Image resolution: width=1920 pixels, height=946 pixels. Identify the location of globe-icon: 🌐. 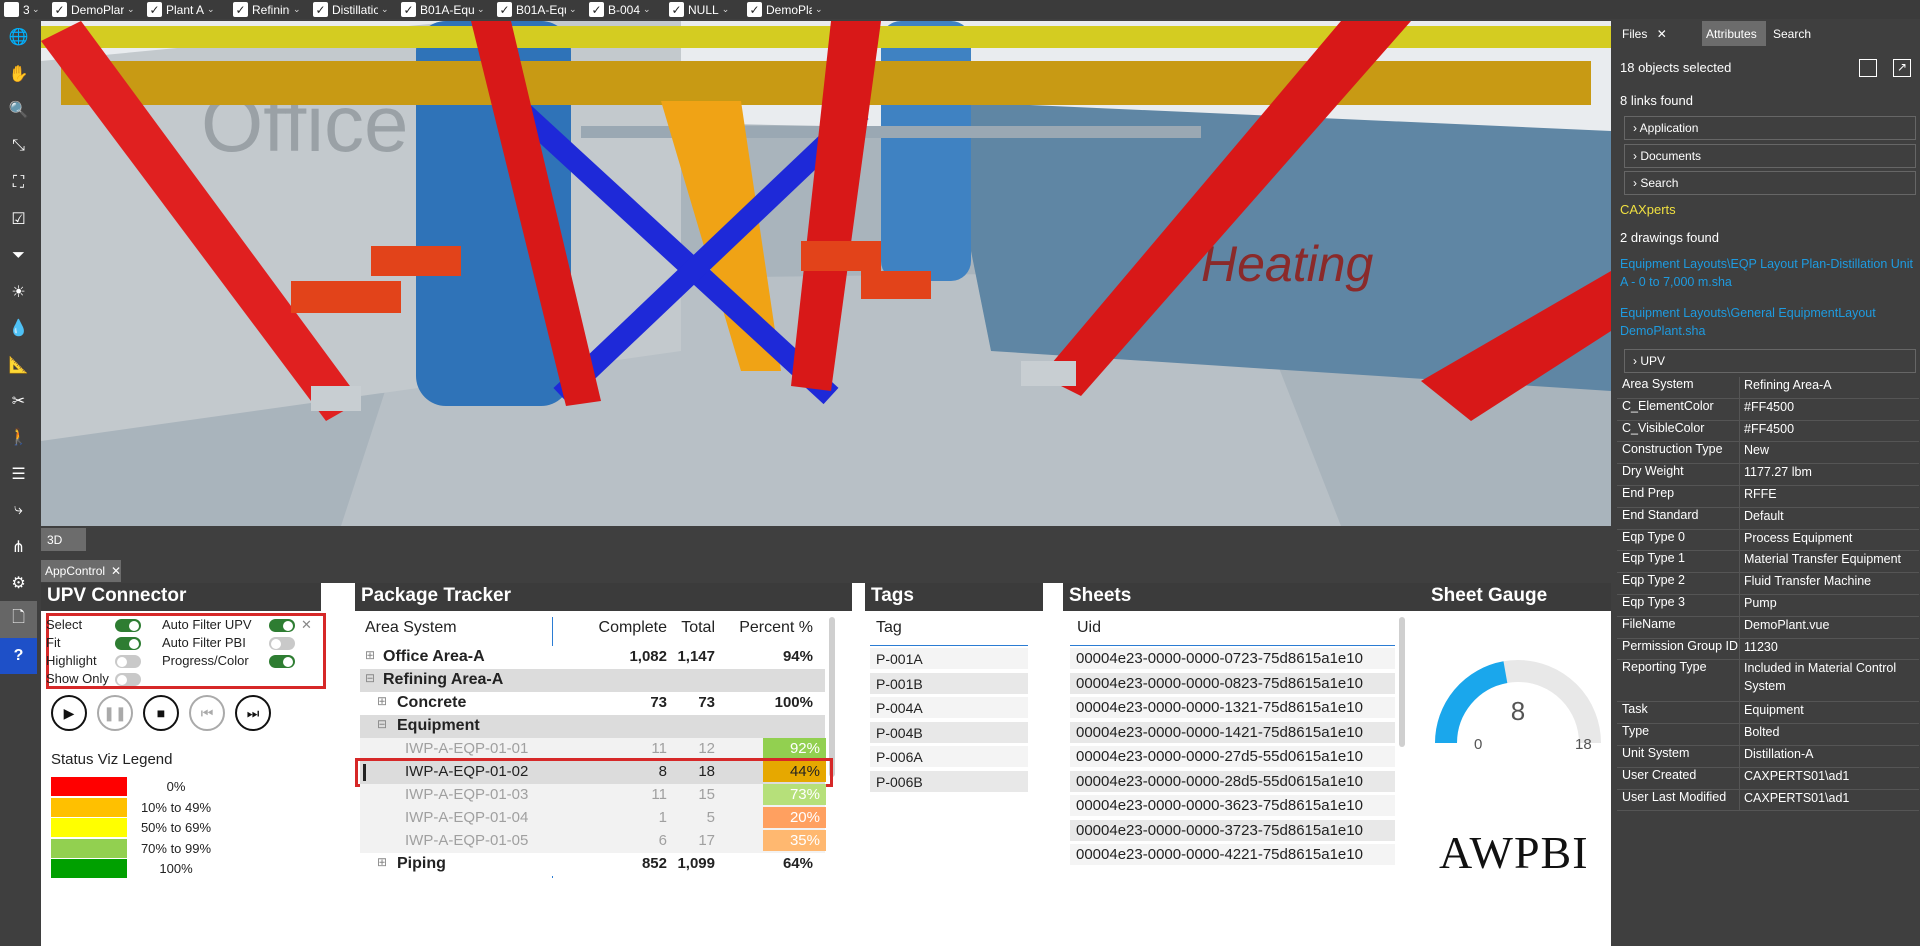
(18, 37).